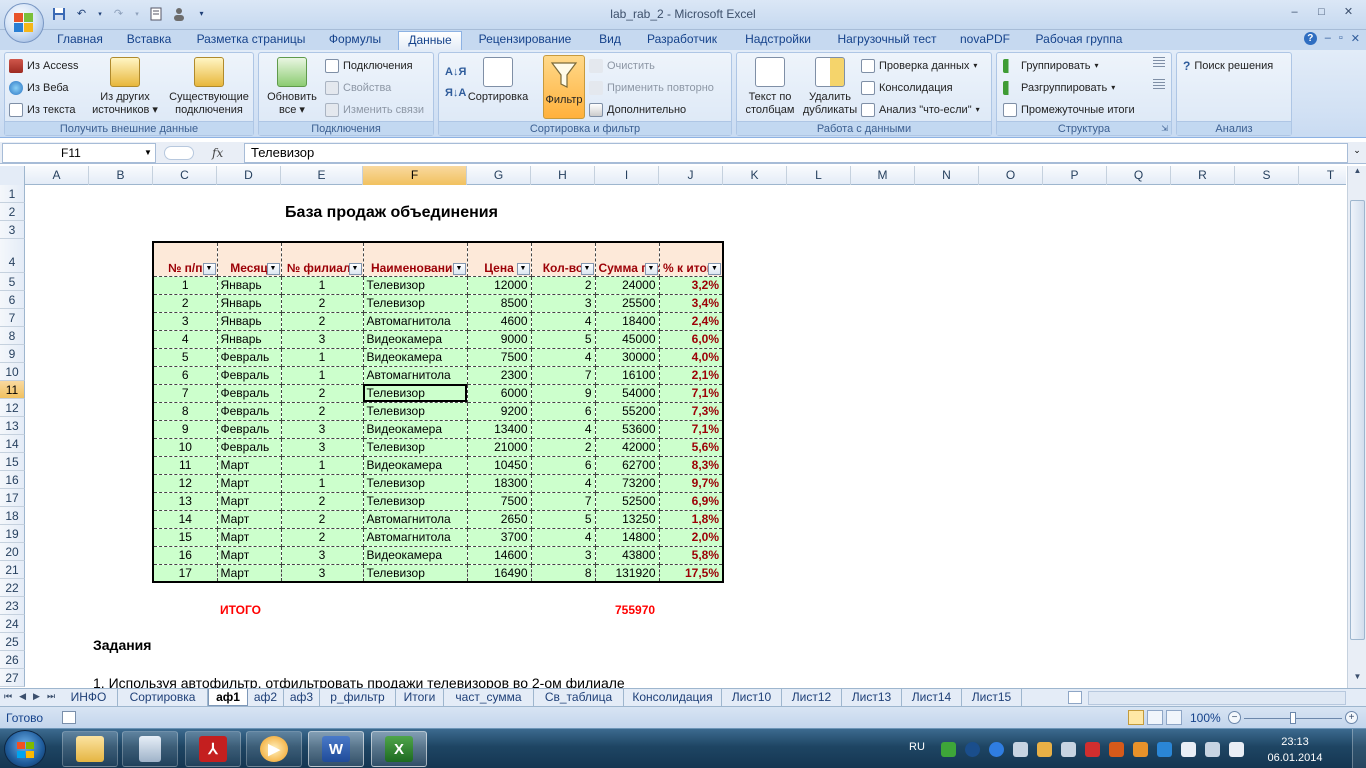 The height and width of the screenshot is (768, 1366). What do you see at coordinates (887, 40) in the screenshot?
I see `tab-load-test: Нагрузочный тест` at bounding box center [887, 40].